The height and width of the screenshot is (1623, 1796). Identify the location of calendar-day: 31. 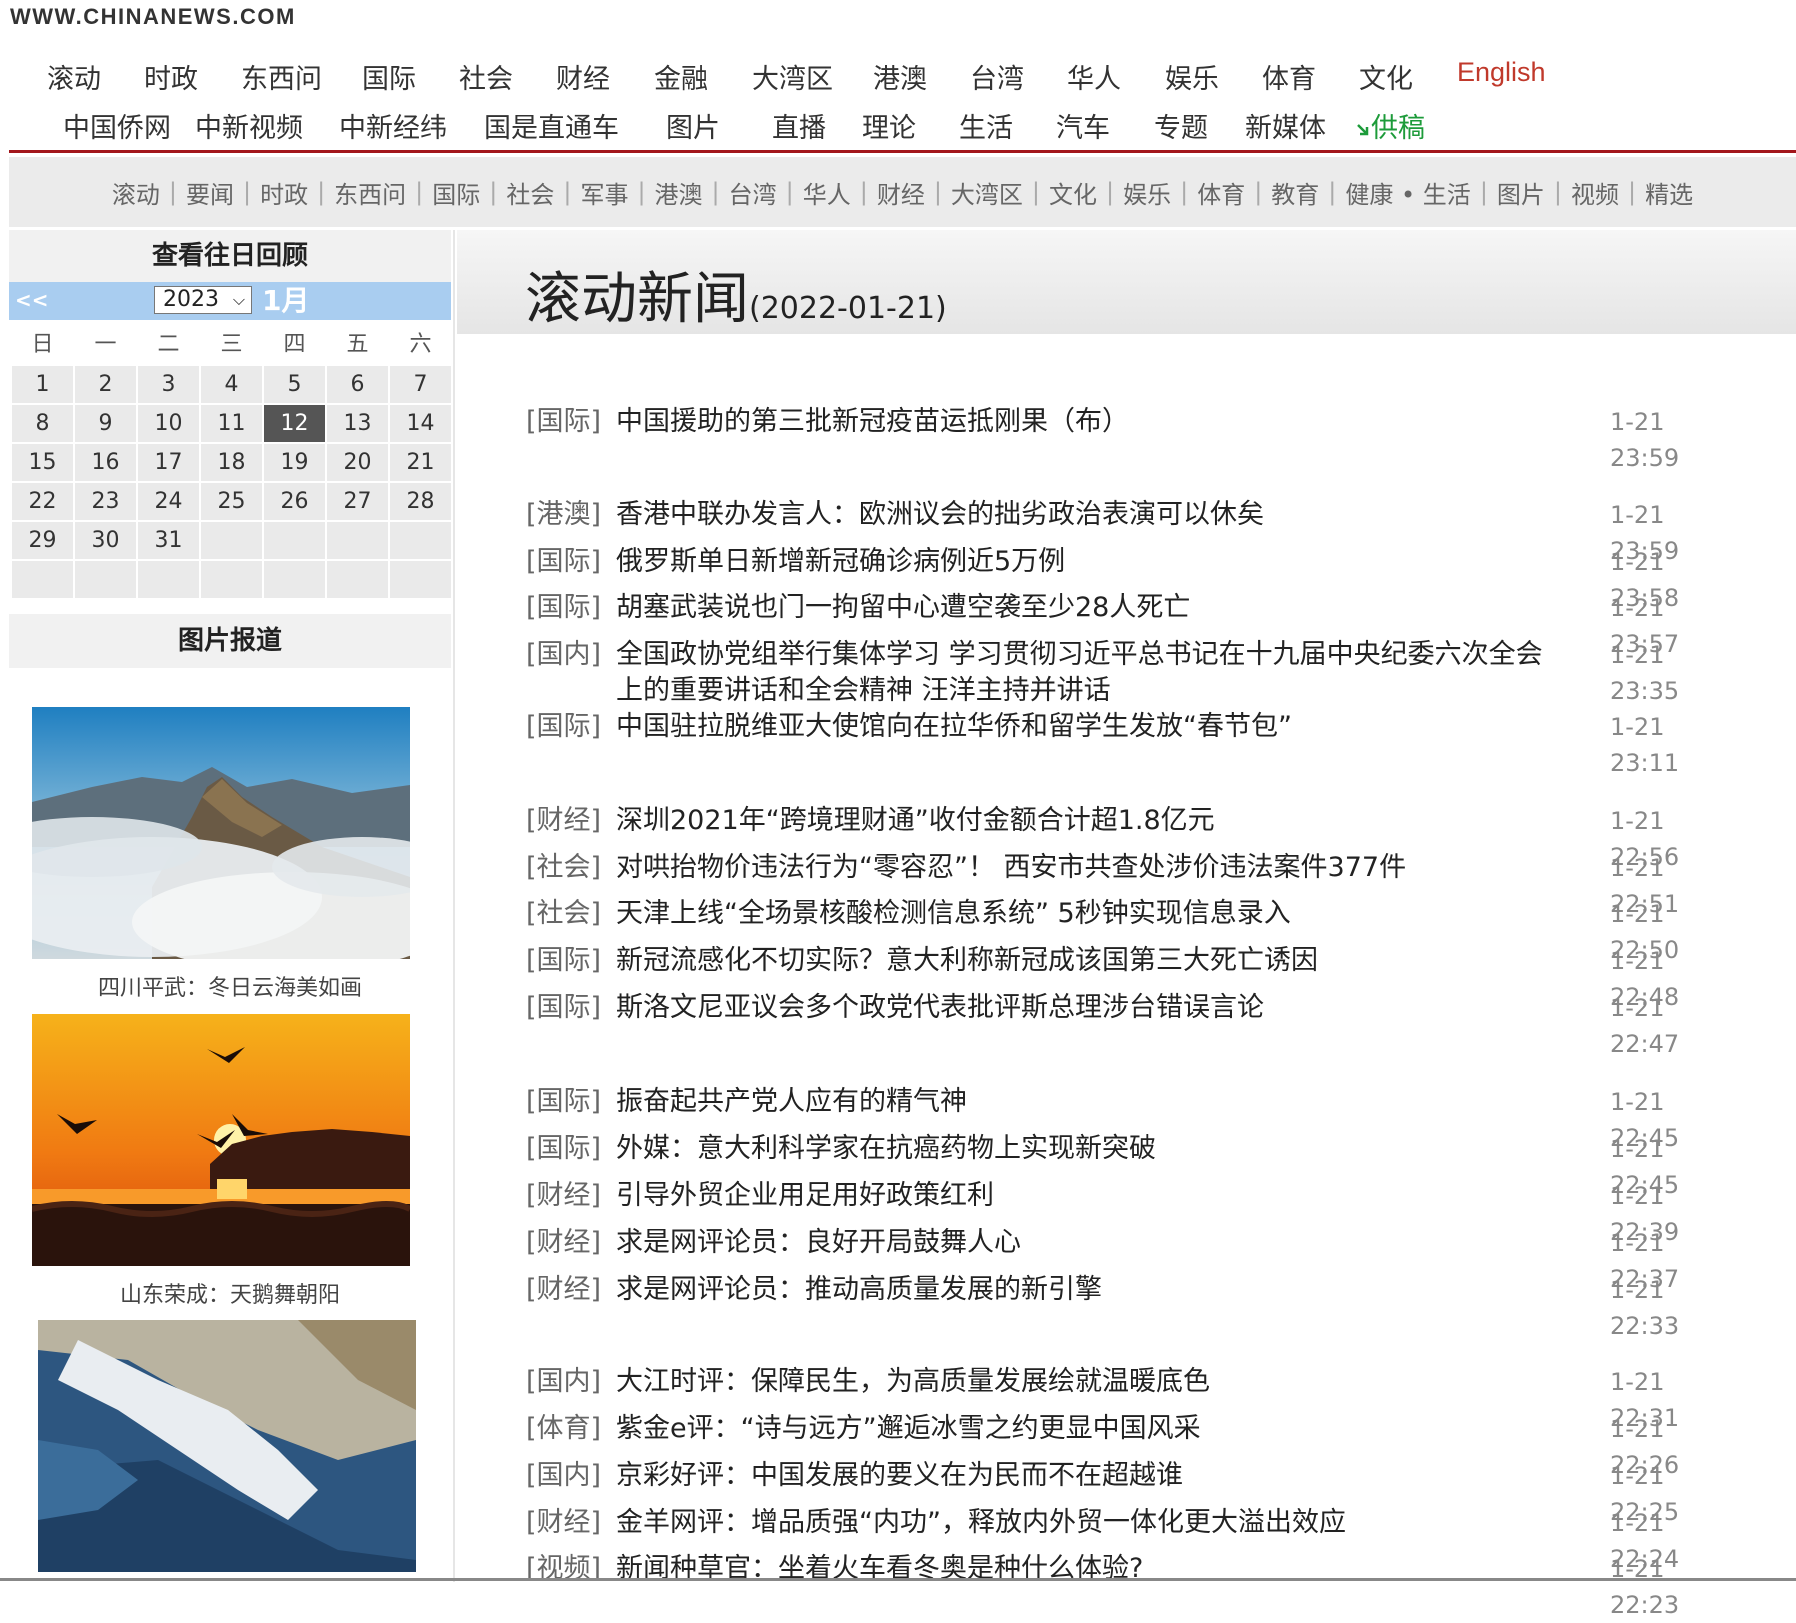
(168, 540).